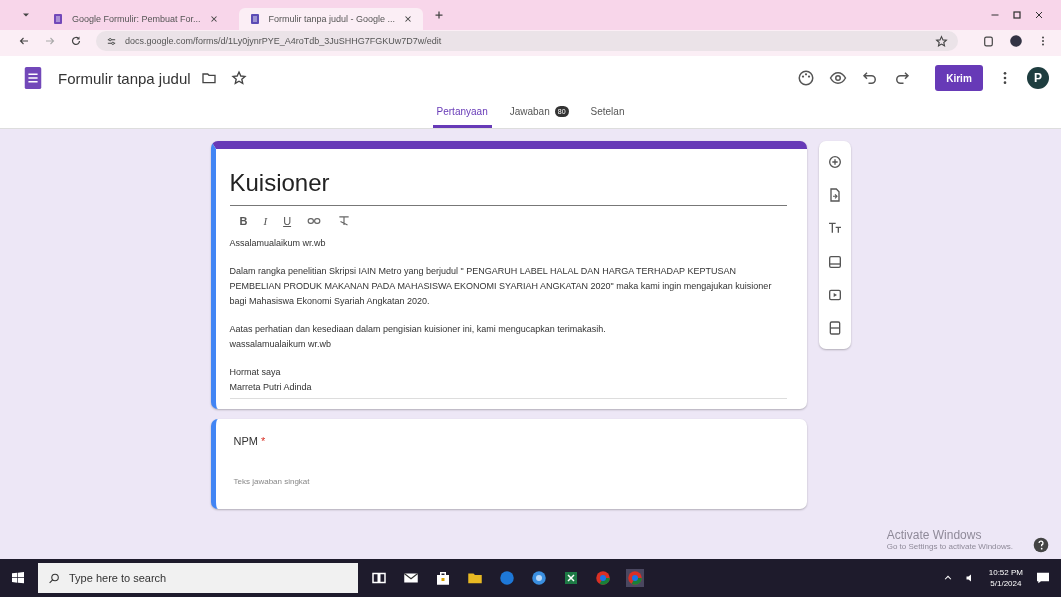 This screenshot has width=1061, height=597. Describe the element at coordinates (607, 114) in the screenshot. I see `form-tab: Setelan` at that location.